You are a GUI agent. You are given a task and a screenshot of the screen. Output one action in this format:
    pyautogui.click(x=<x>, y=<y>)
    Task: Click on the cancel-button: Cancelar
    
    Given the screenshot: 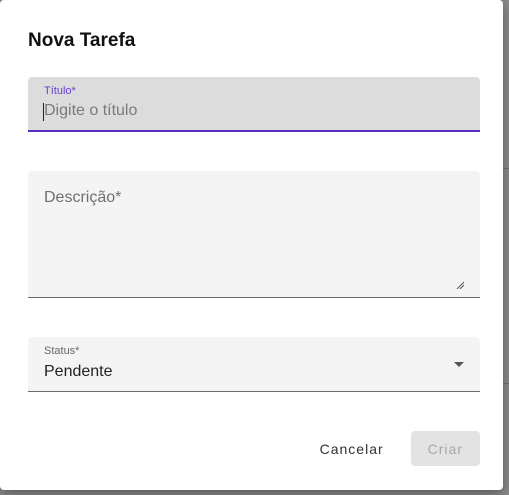 What is the action you would take?
    pyautogui.click(x=352, y=448)
    